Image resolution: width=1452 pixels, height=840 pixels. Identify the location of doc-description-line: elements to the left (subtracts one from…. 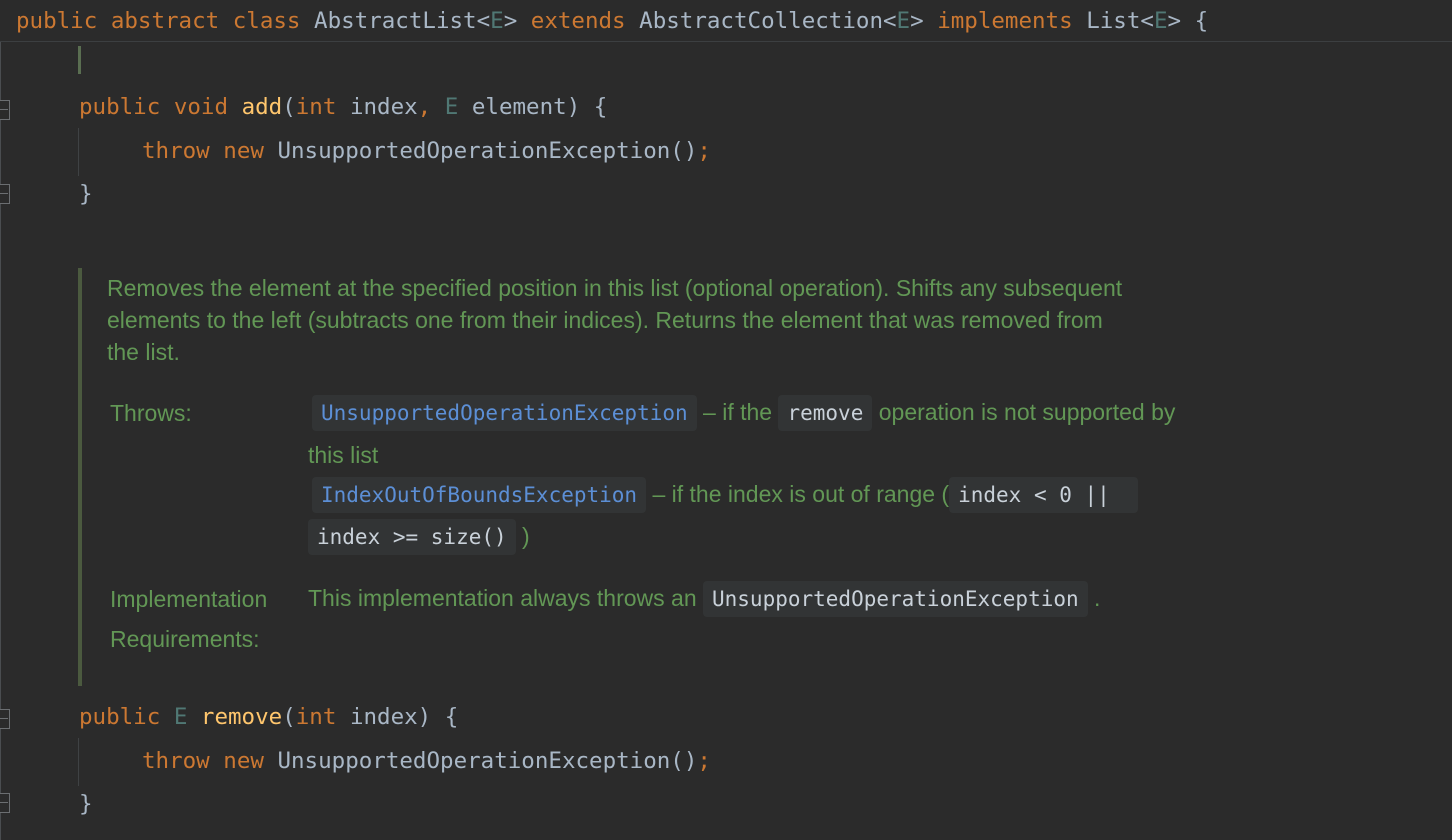
(605, 320).